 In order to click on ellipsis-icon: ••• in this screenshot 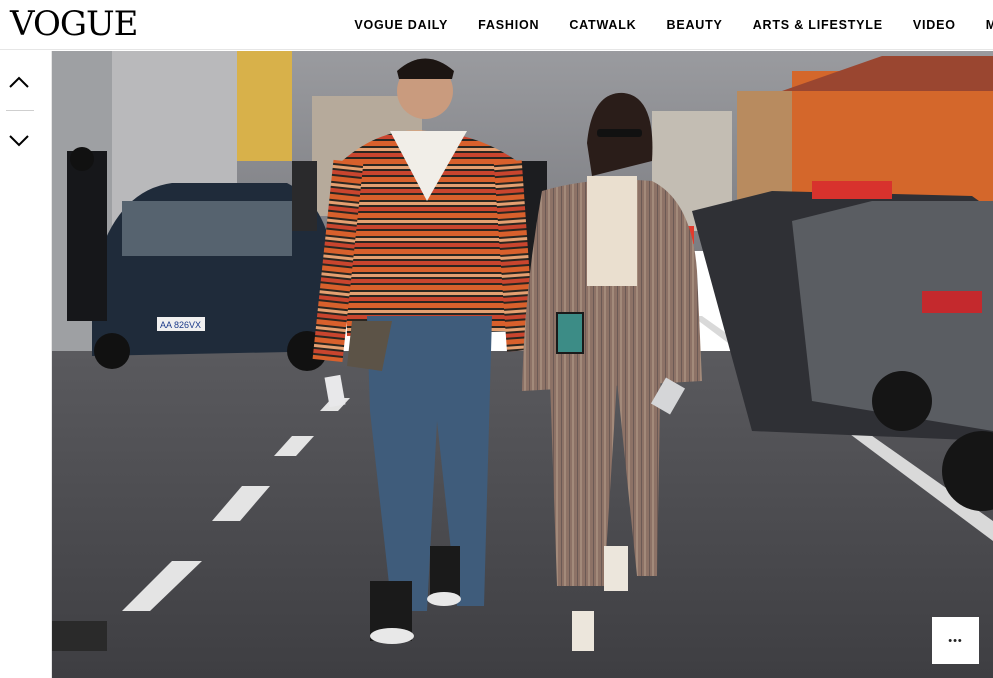, I will do `click(955, 640)`.